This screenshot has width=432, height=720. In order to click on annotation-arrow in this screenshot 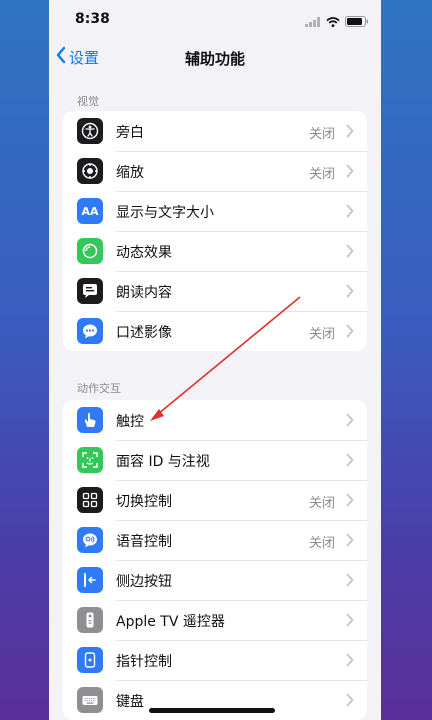, I will do `click(225, 358)`.